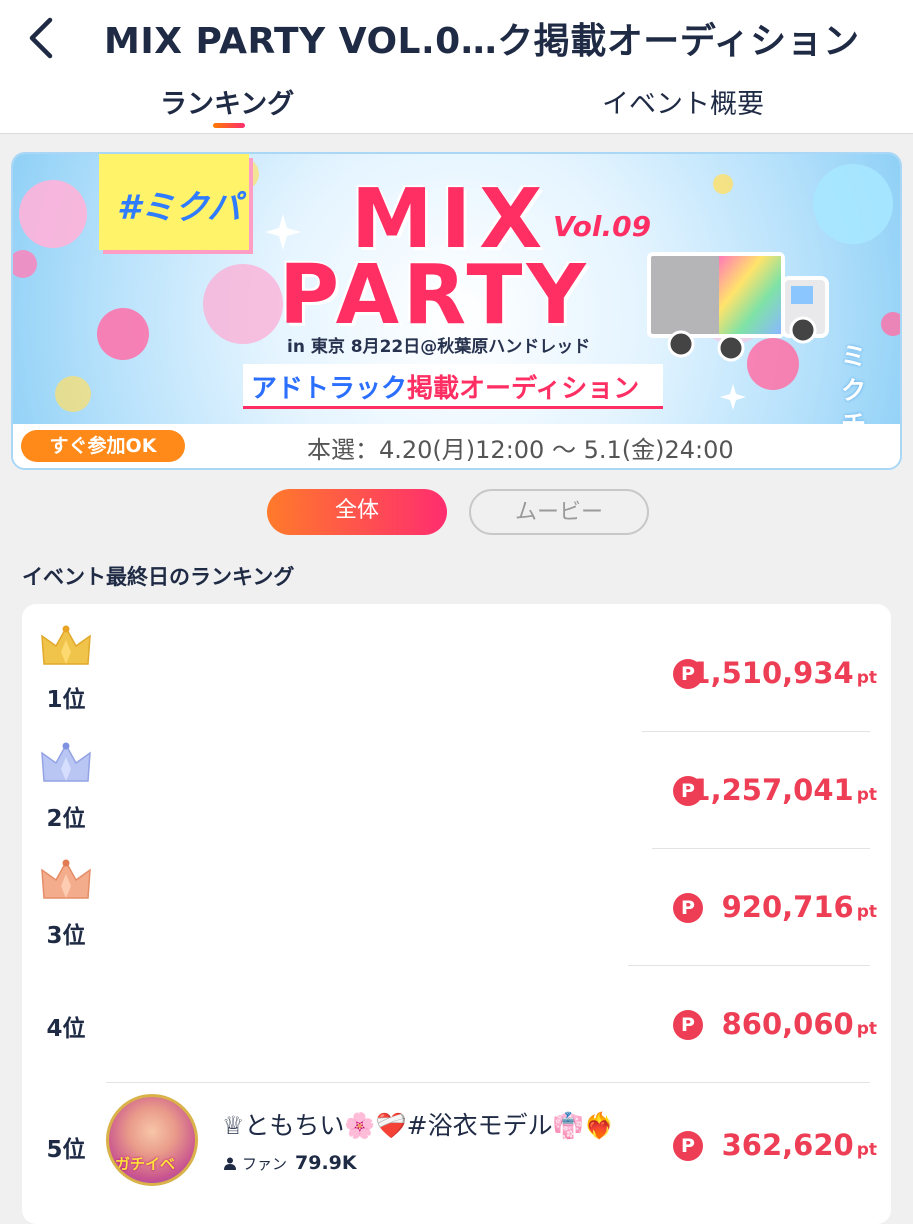 The height and width of the screenshot is (1224, 913). I want to click on banner-subtitle-pink: 掲載オーディション, so click(523, 389).